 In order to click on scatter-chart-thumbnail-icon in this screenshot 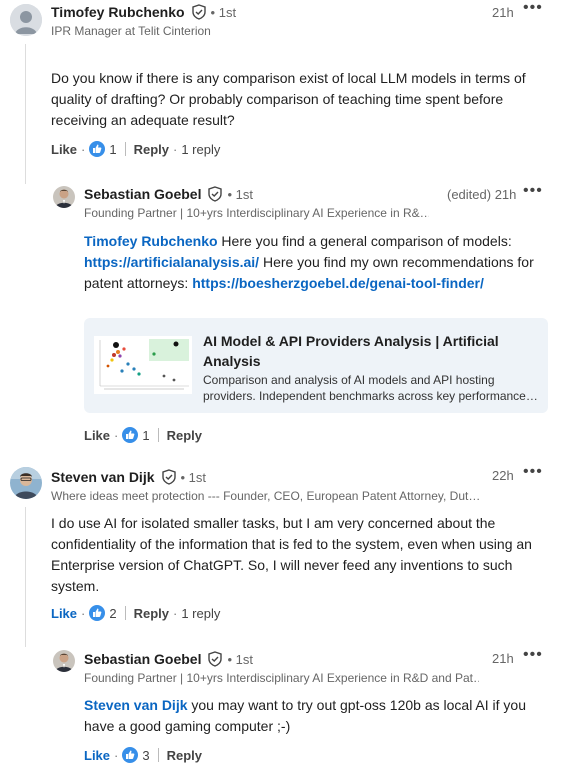, I will do `click(143, 365)`.